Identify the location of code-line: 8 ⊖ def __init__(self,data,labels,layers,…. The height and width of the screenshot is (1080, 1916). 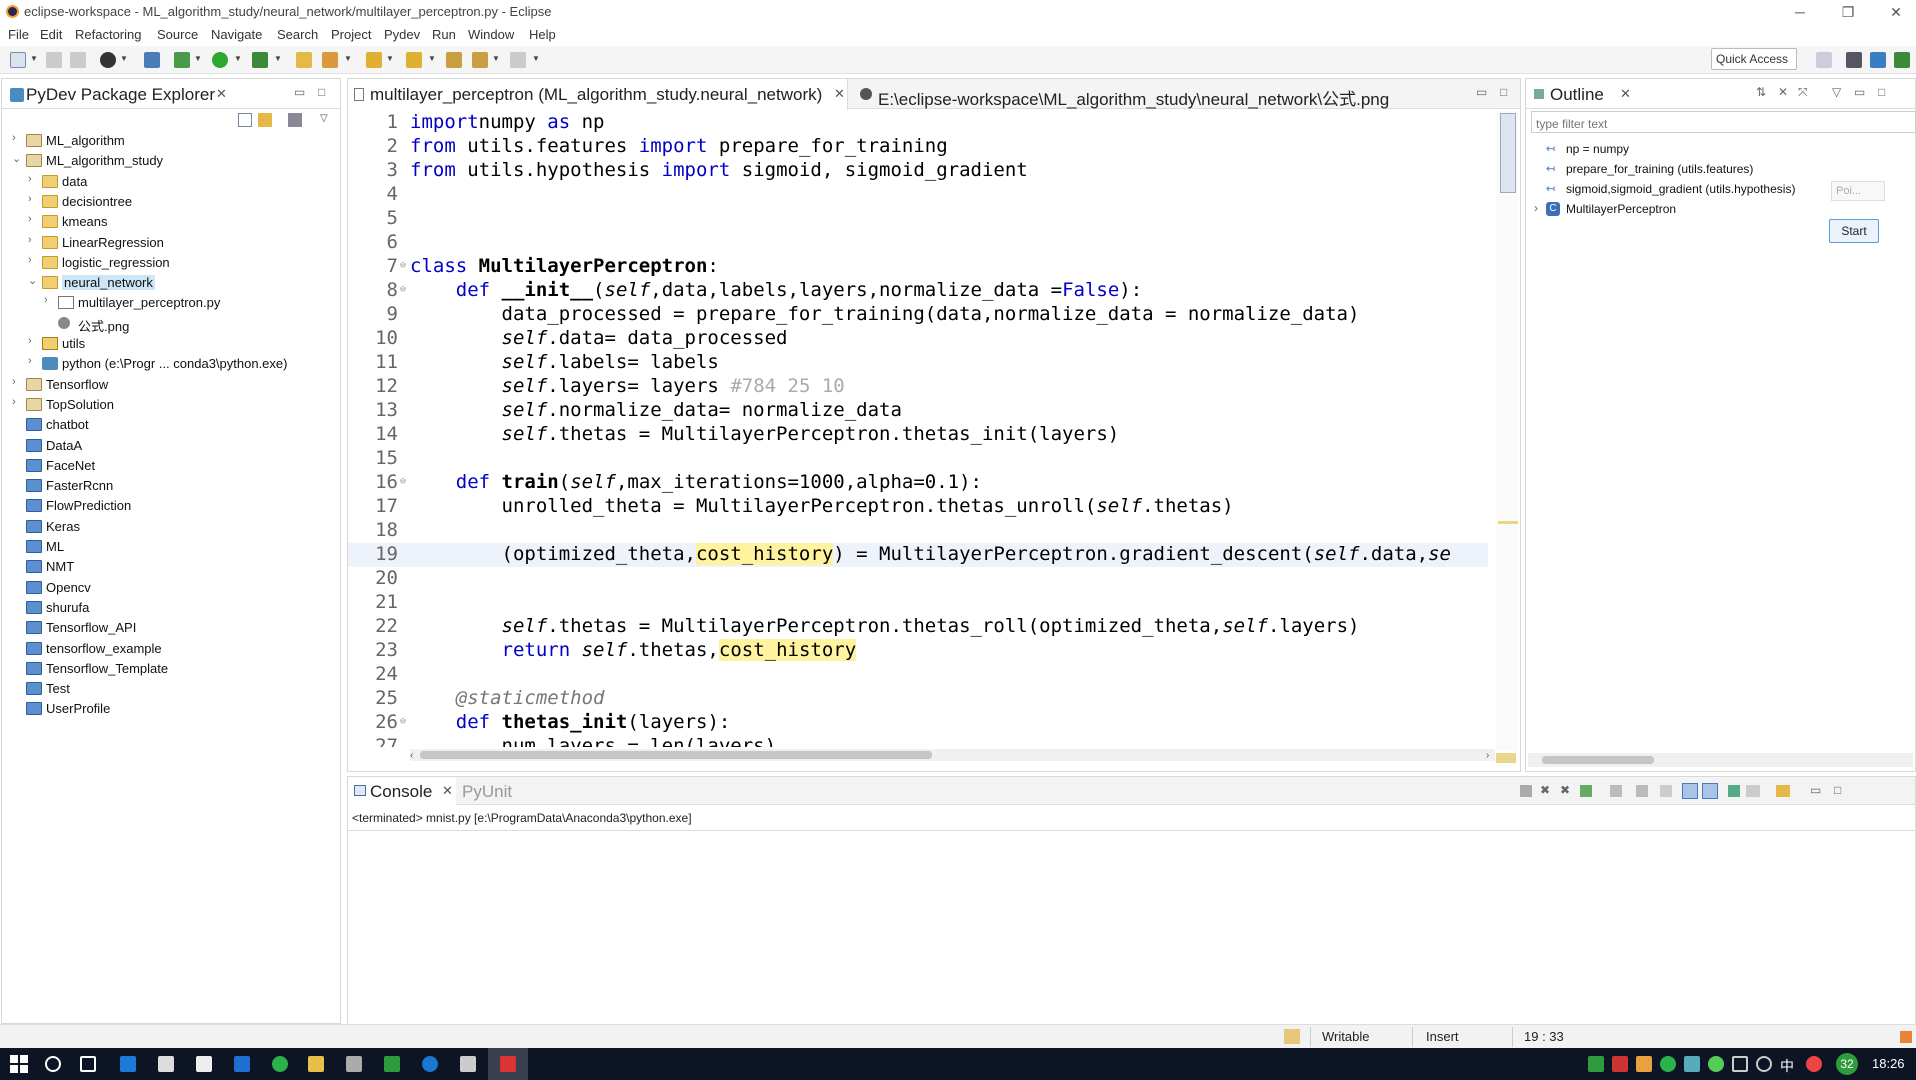
(918, 291).